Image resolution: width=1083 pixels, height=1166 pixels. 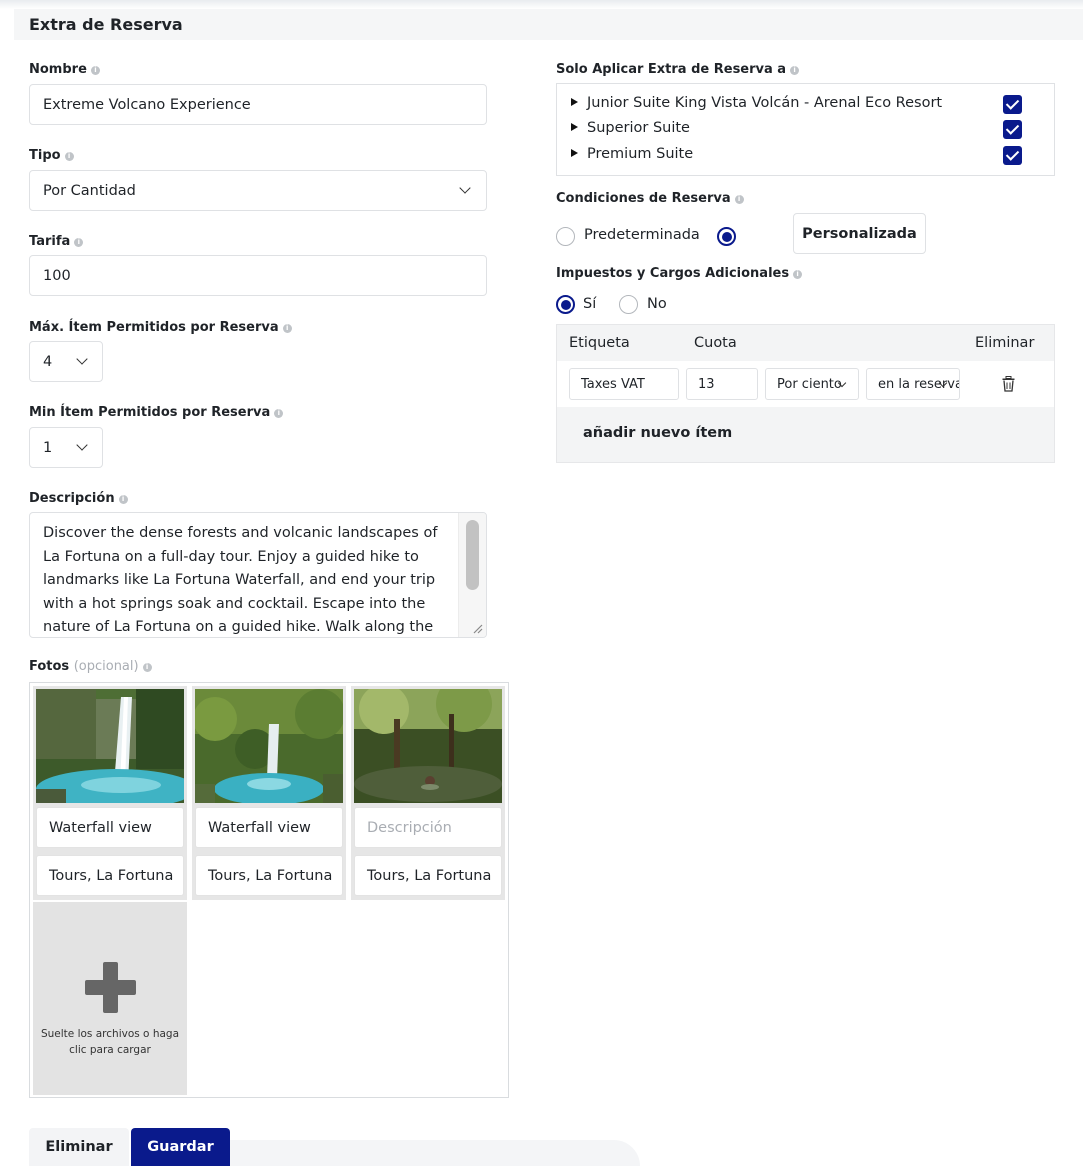 I want to click on tax-label-input: Taxes VAT, so click(x=624, y=384).